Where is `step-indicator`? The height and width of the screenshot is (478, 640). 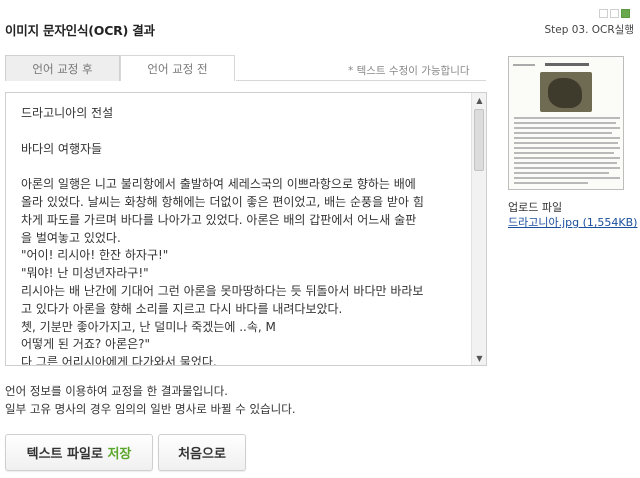 step-indicator is located at coordinates (614, 13).